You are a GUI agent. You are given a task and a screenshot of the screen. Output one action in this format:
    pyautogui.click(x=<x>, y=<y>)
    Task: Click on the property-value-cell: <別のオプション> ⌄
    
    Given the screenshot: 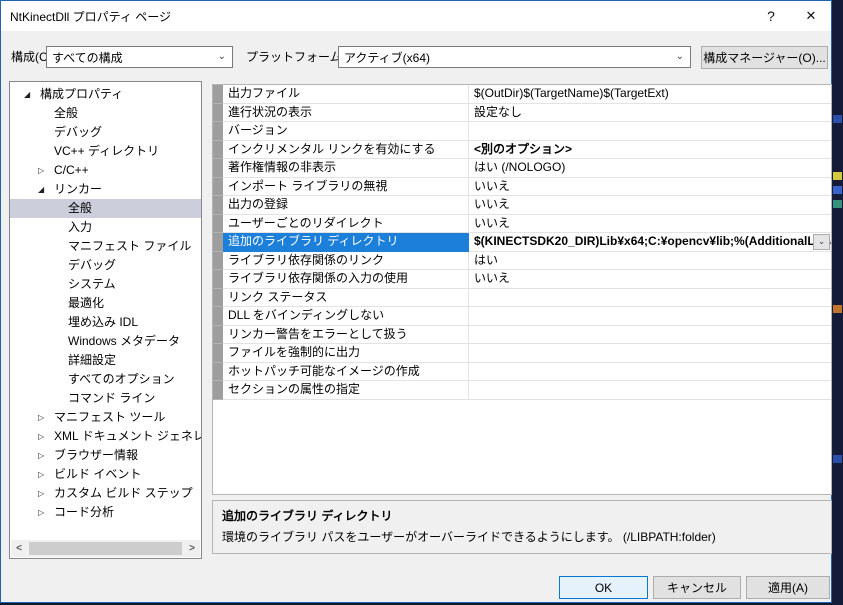 What is the action you would take?
    pyautogui.click(x=650, y=150)
    